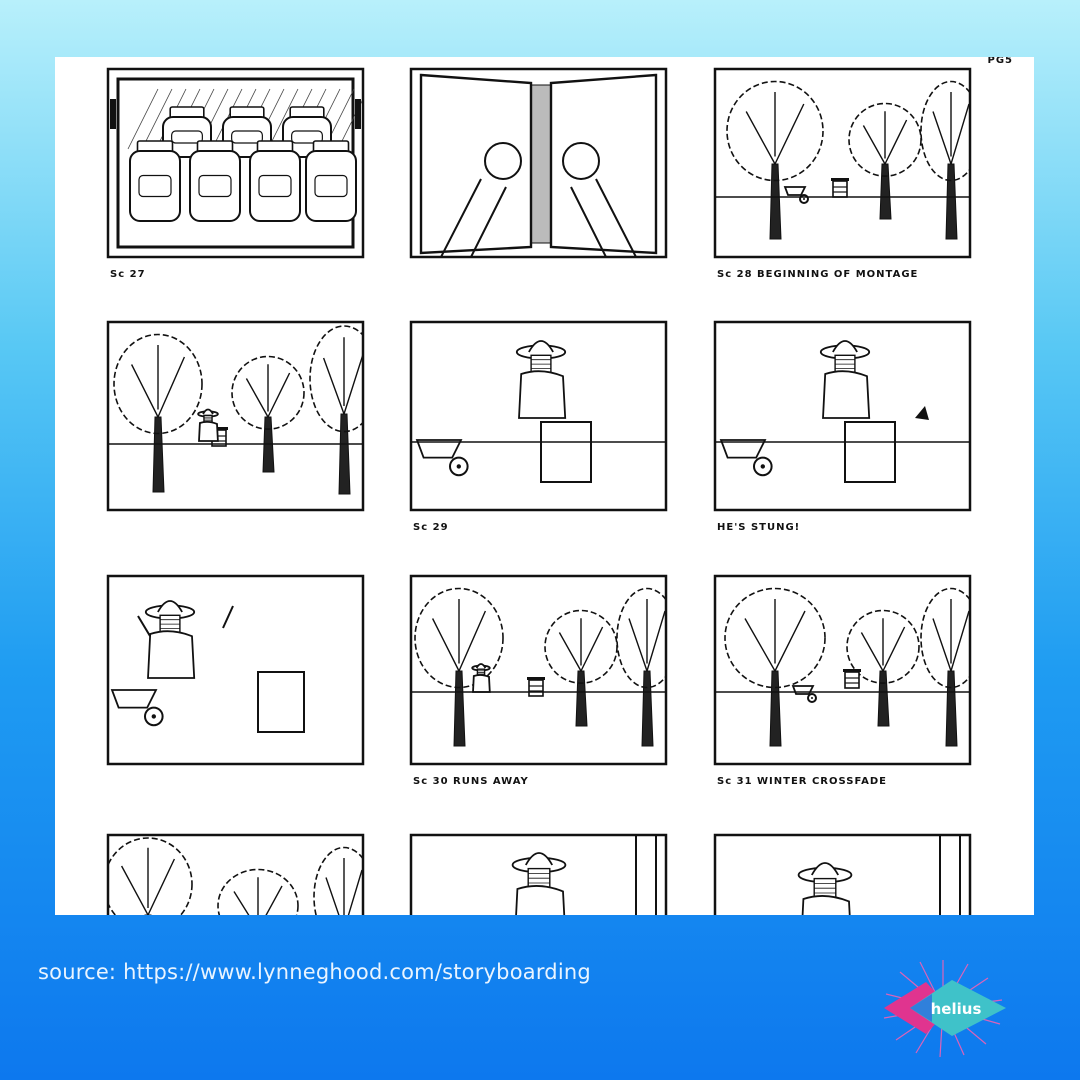 The height and width of the screenshot is (1080, 1080). Describe the element at coordinates (538, 426) in the screenshot. I see `storyboard-panel: Sc 29` at that location.